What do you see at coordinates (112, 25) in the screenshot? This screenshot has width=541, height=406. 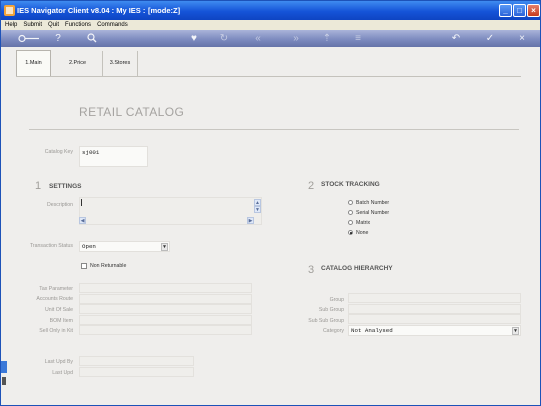 I see `menu-commands: Commands` at bounding box center [112, 25].